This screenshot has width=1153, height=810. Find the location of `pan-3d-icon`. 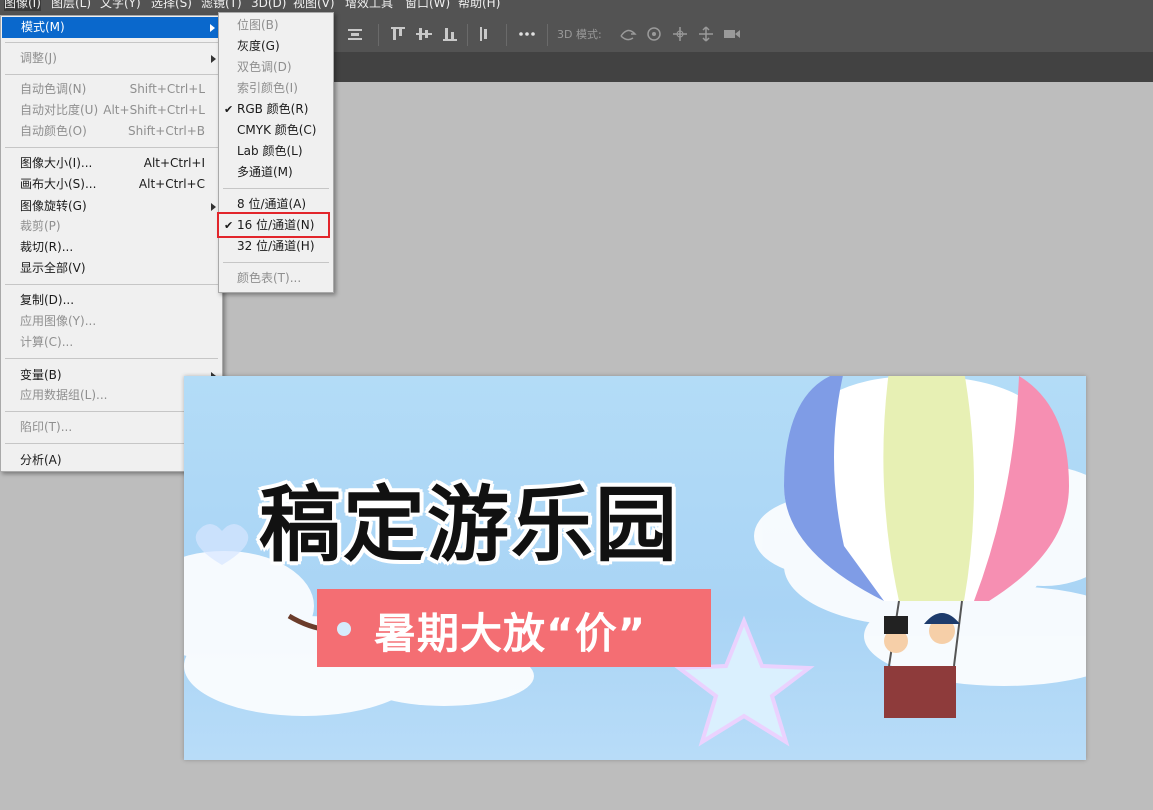

pan-3d-icon is located at coordinates (680, 34).